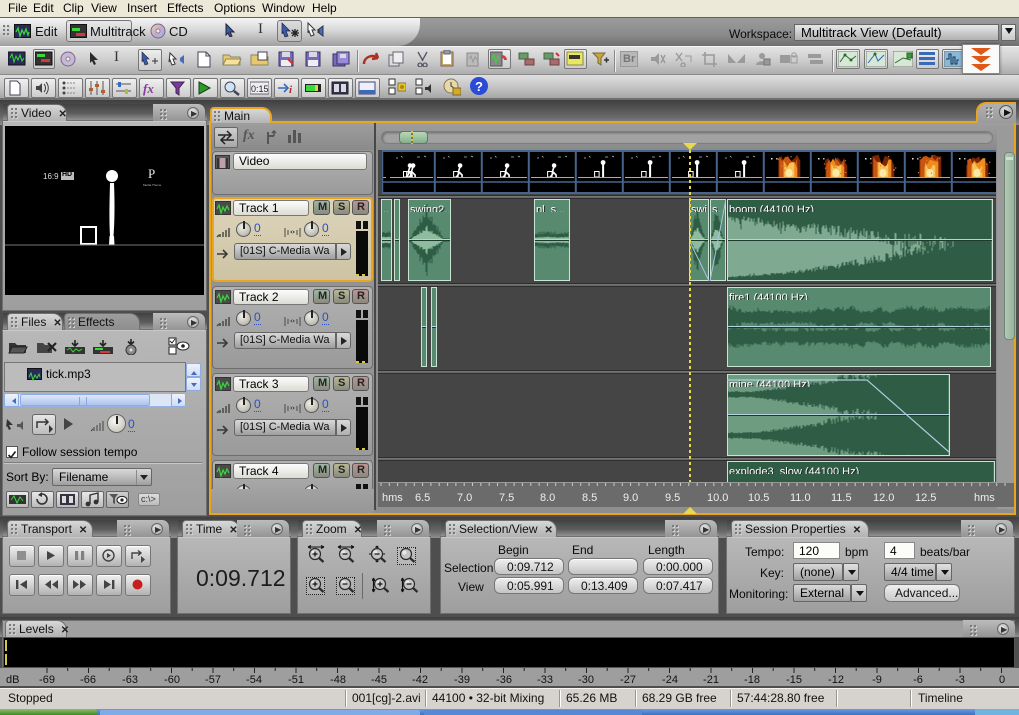  Describe the element at coordinates (422, 498) in the screenshot. I see `svg-text: 6.5` at that location.